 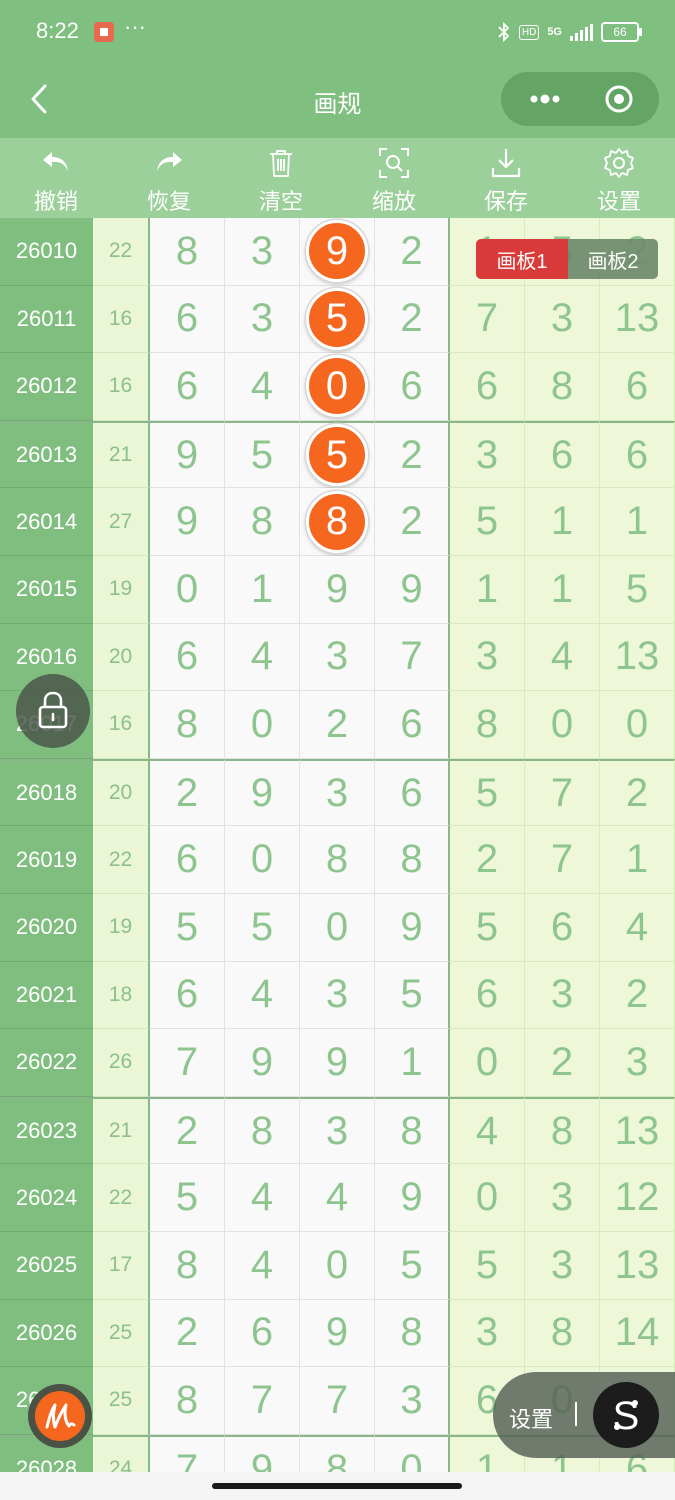 What do you see at coordinates (619, 181) in the screenshot?
I see `settings-button: 设置` at bounding box center [619, 181].